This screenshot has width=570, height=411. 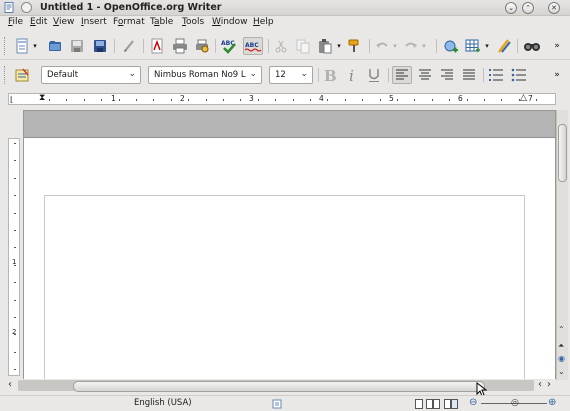 What do you see at coordinates (549, 384) in the screenshot?
I see `scroll-right-icon: ›` at bounding box center [549, 384].